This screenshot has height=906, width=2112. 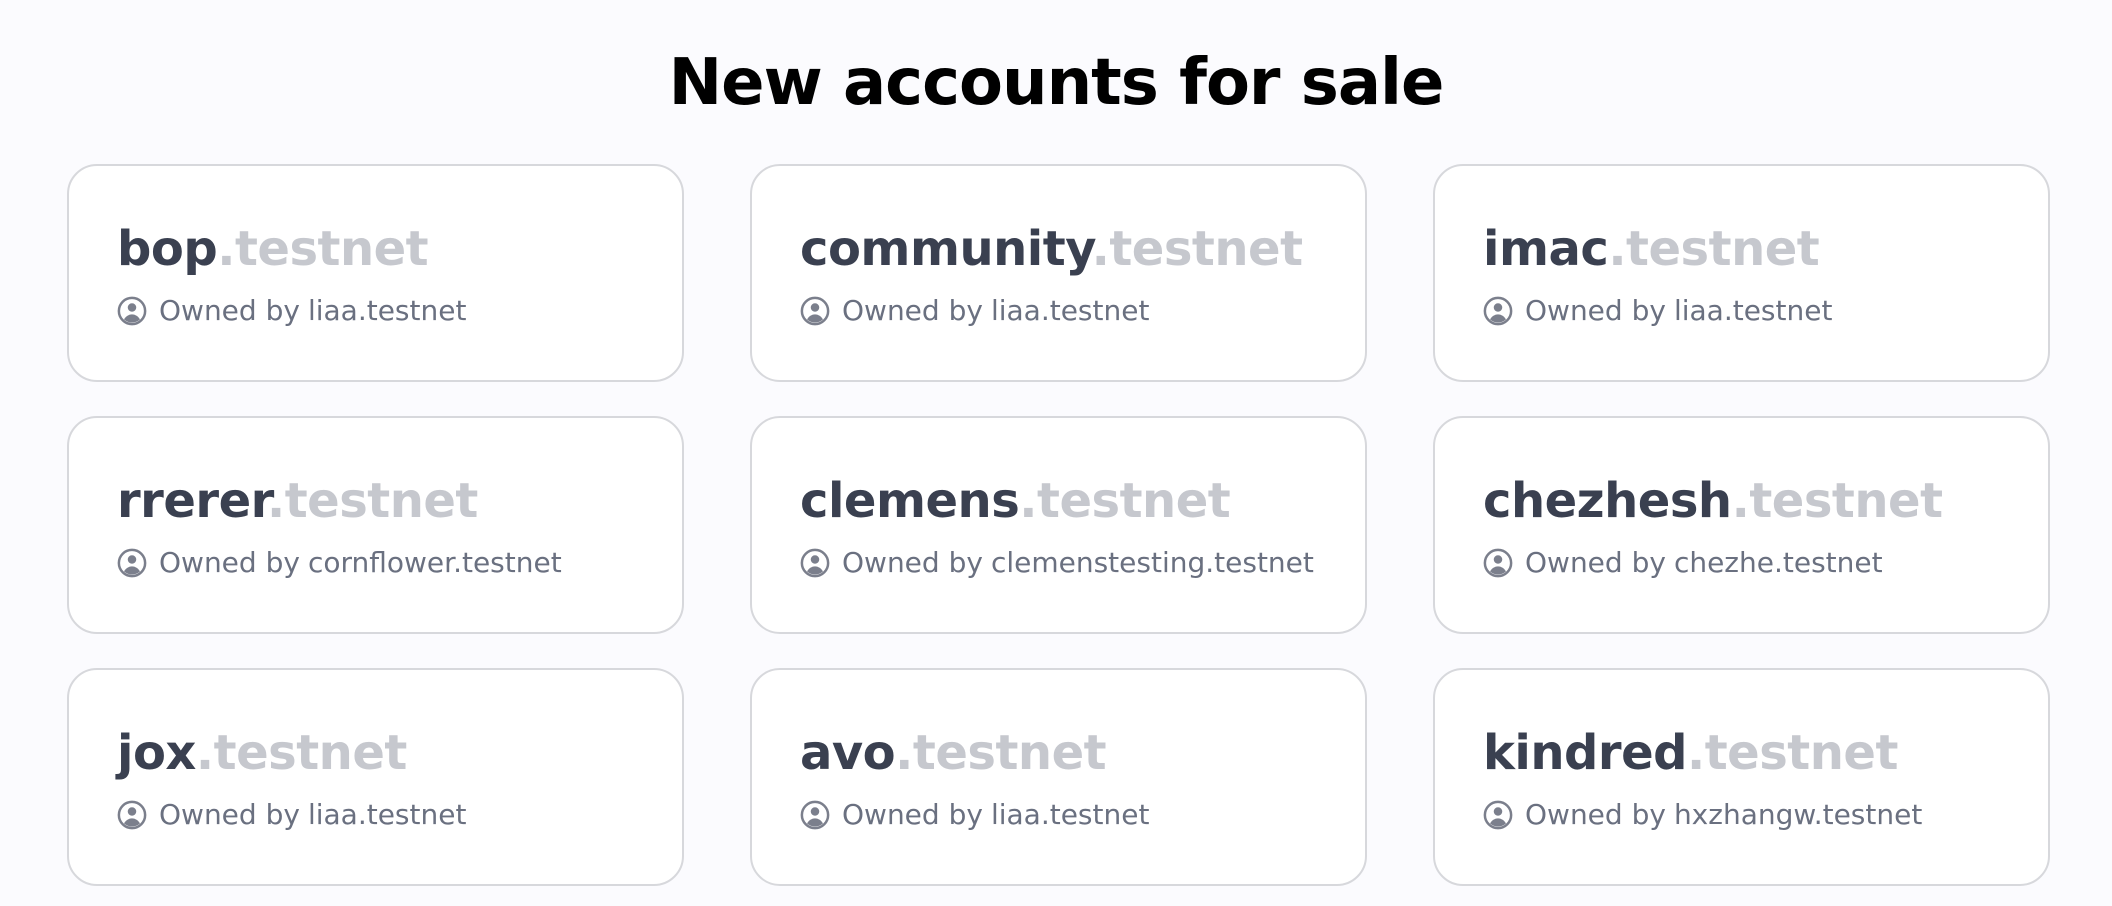 I want to click on owner-name: chezhe.testnet, so click(x=1778, y=562).